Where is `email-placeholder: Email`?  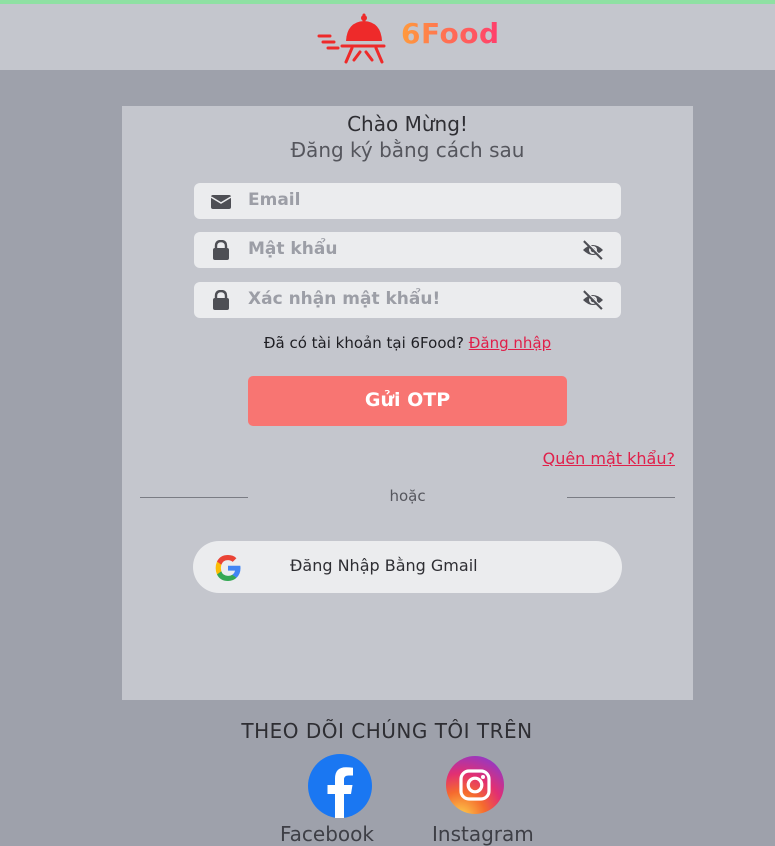 email-placeholder: Email is located at coordinates (274, 200).